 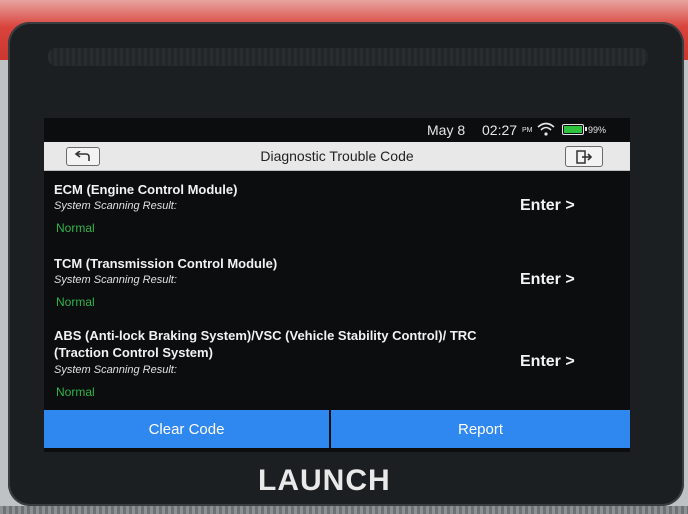 I want to click on title-bar: Diagnostic Trouble Code, so click(x=337, y=156).